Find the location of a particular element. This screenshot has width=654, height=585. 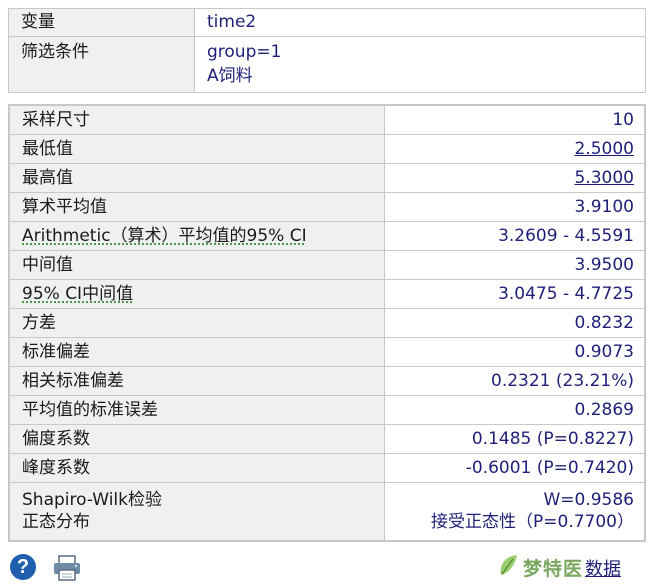

stat-label: 算术平均值 is located at coordinates (196, 207).